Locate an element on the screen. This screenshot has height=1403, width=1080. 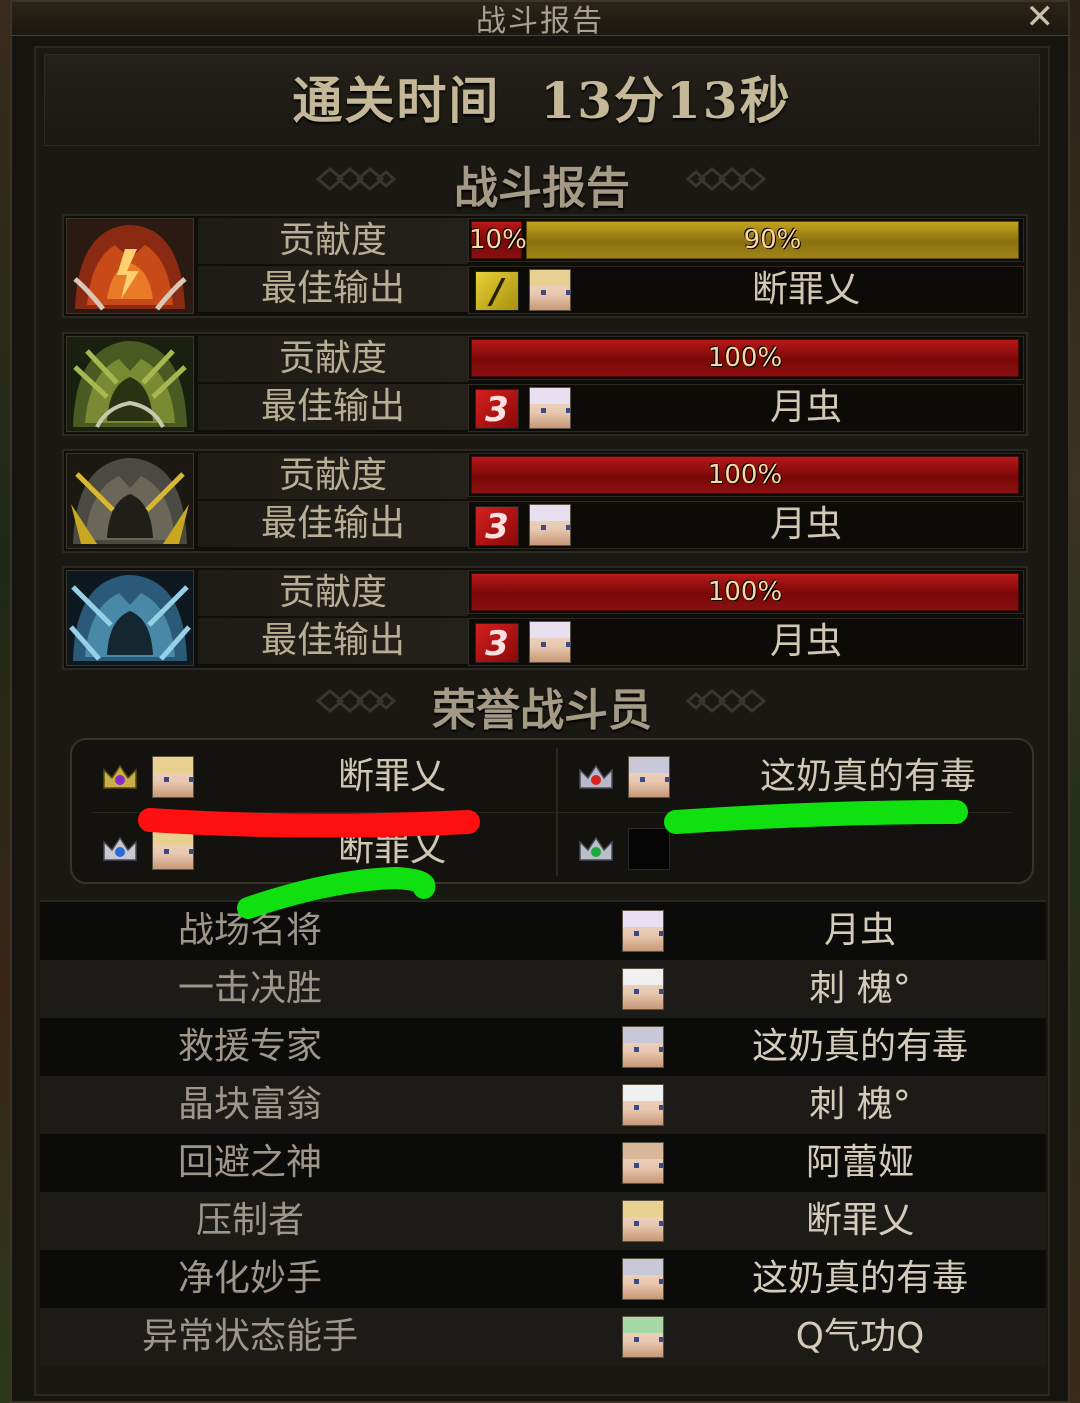
job-glyph: / is located at coordinates (497, 292).